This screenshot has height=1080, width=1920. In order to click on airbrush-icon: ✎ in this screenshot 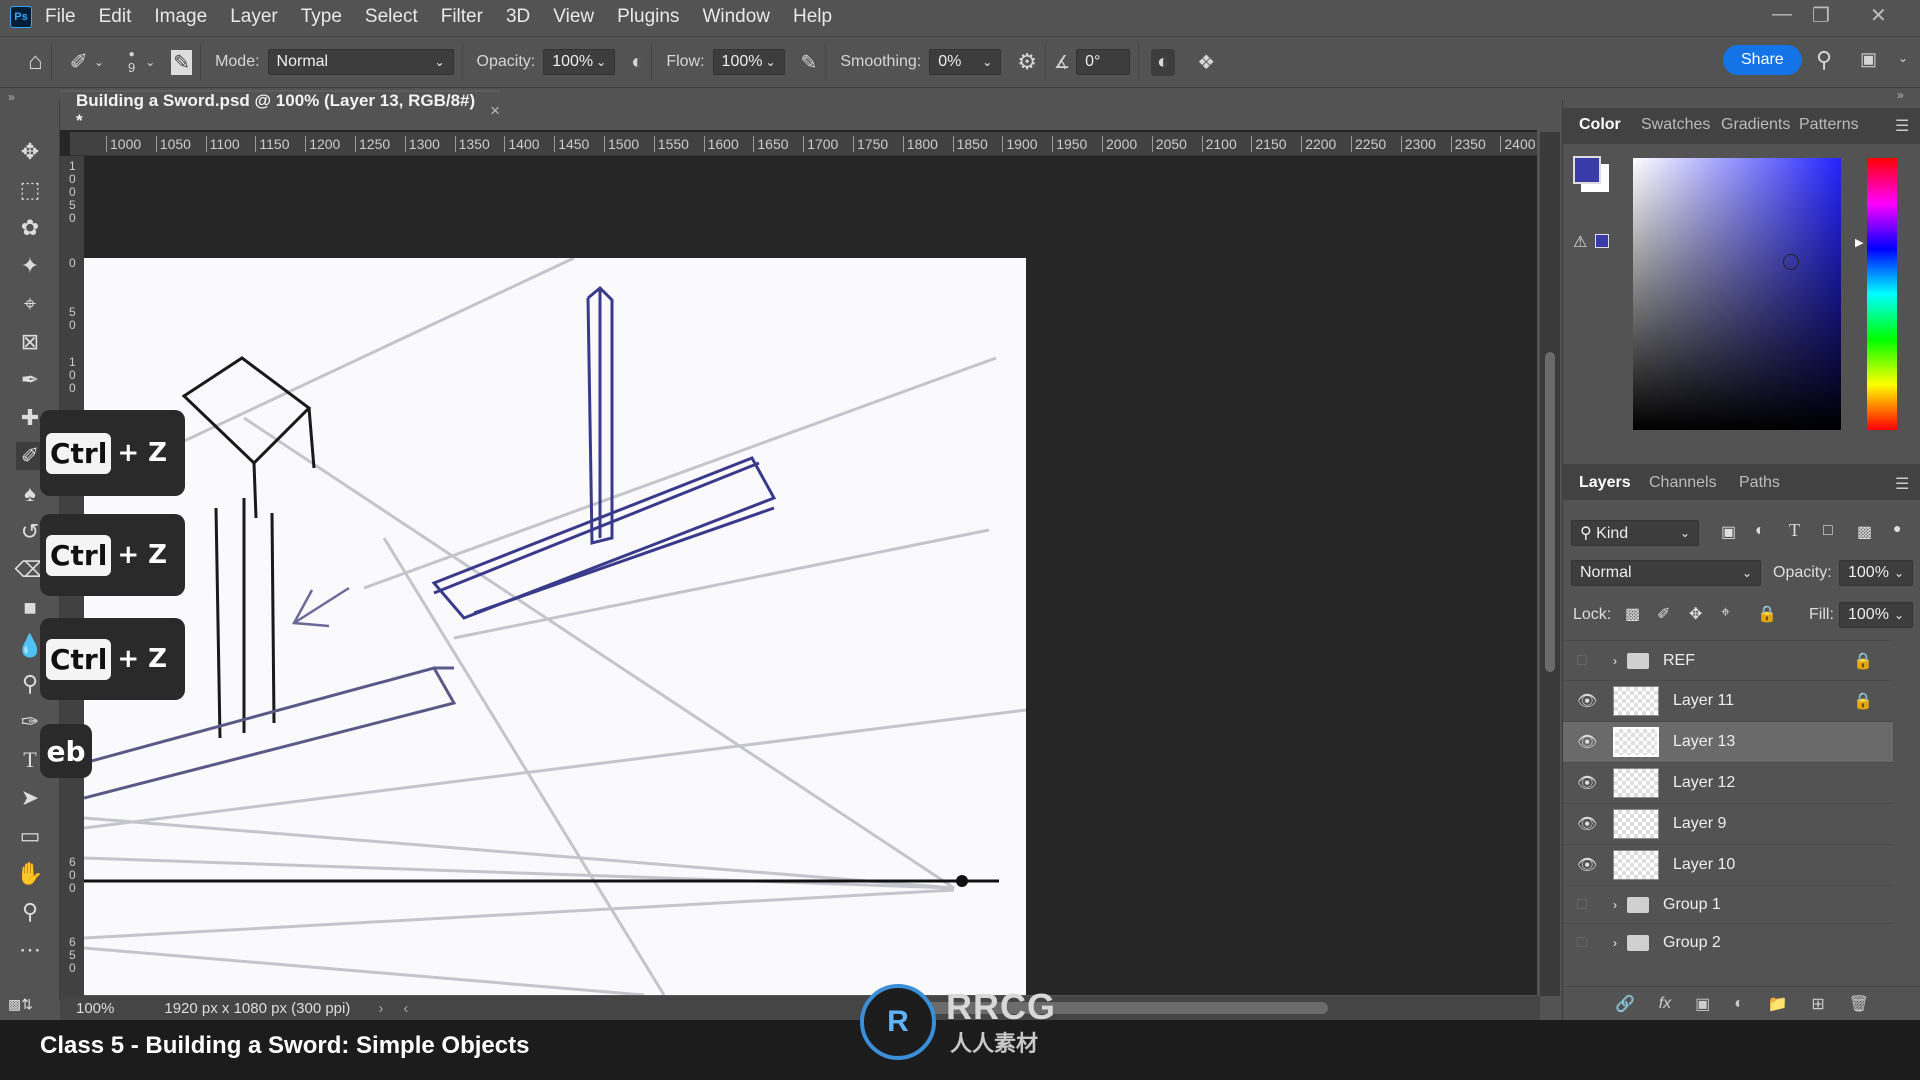, I will do `click(809, 62)`.